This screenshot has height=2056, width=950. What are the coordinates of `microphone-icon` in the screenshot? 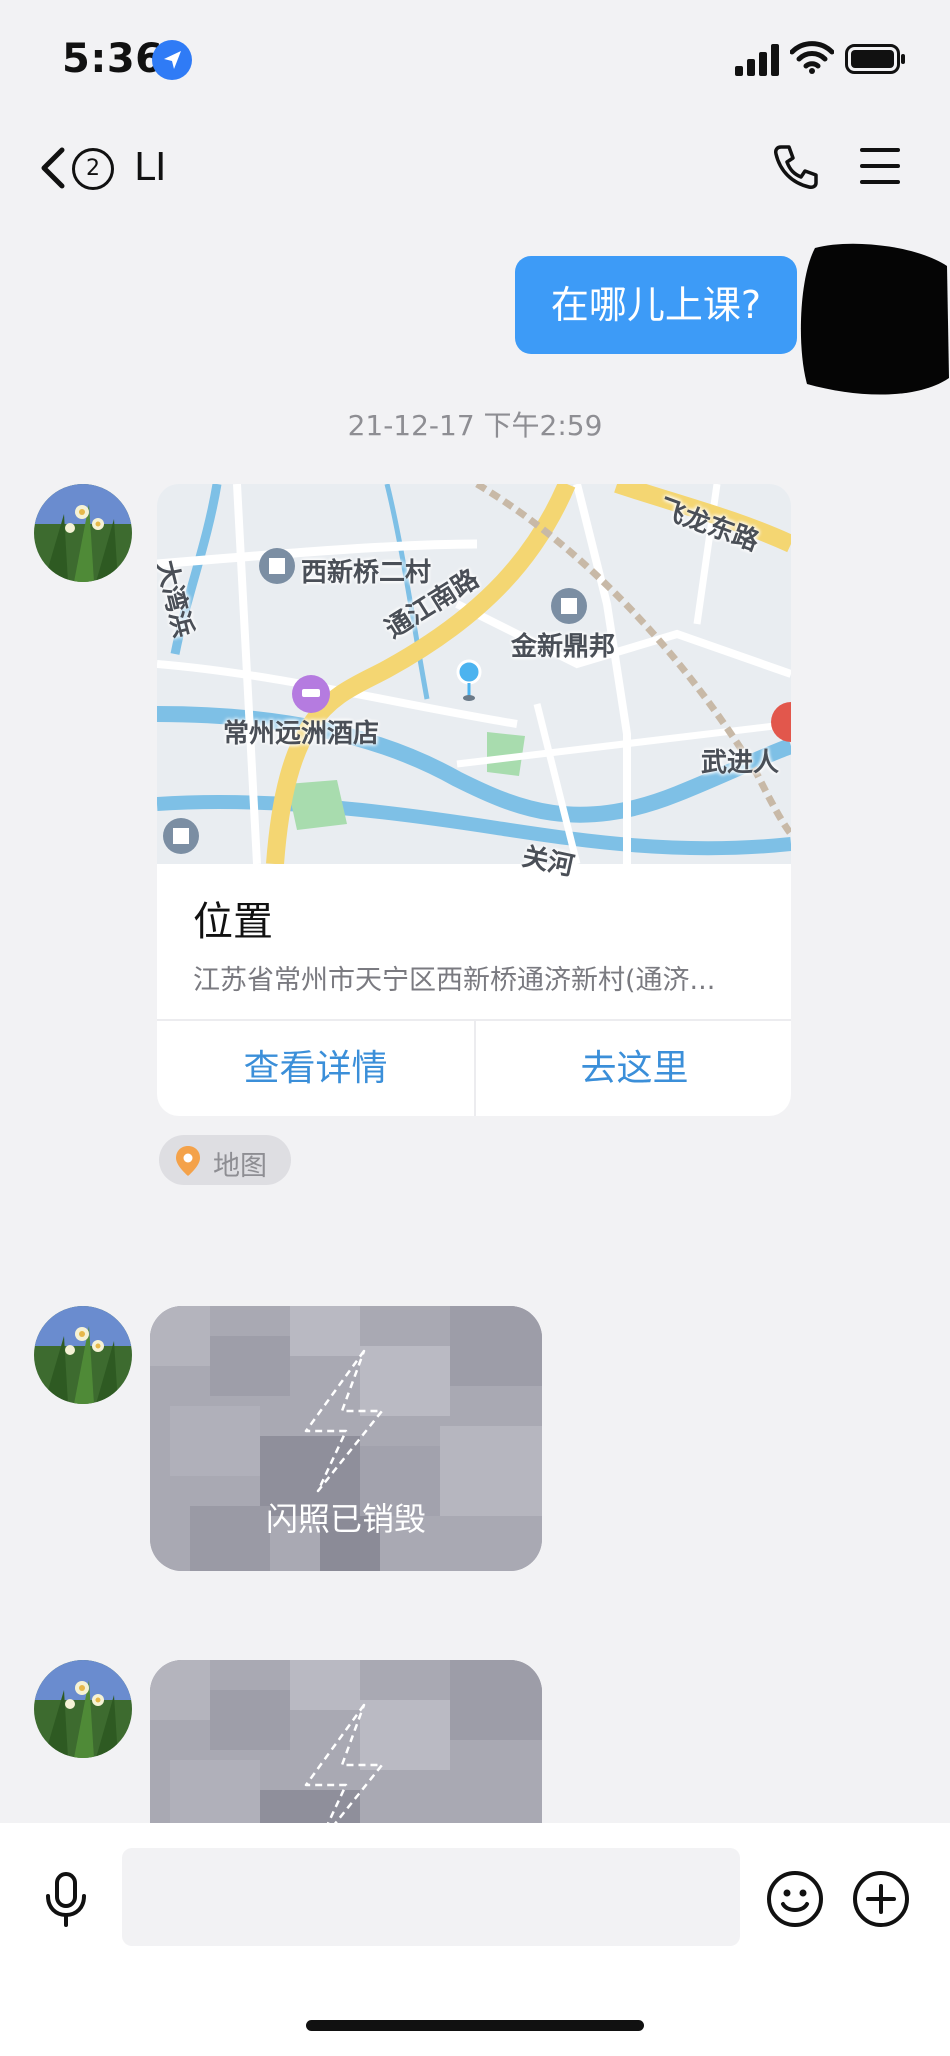 It's located at (66, 1902).